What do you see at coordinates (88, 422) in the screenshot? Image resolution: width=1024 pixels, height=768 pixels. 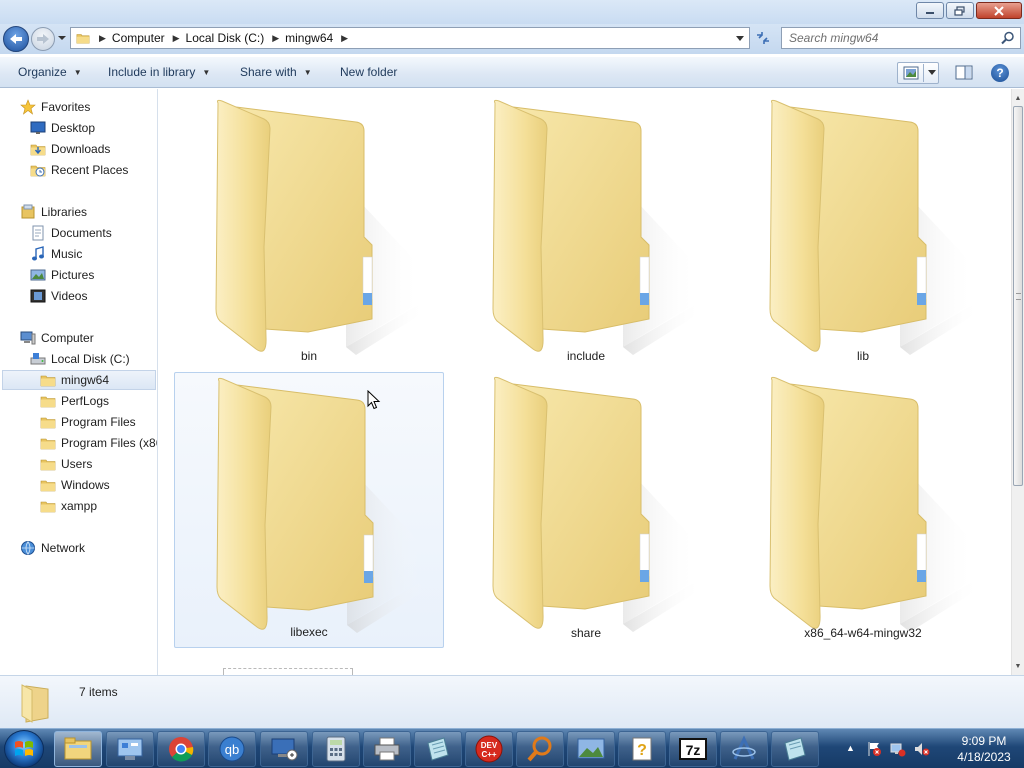 I see `nav-folder-program-files: Program Files` at bounding box center [88, 422].